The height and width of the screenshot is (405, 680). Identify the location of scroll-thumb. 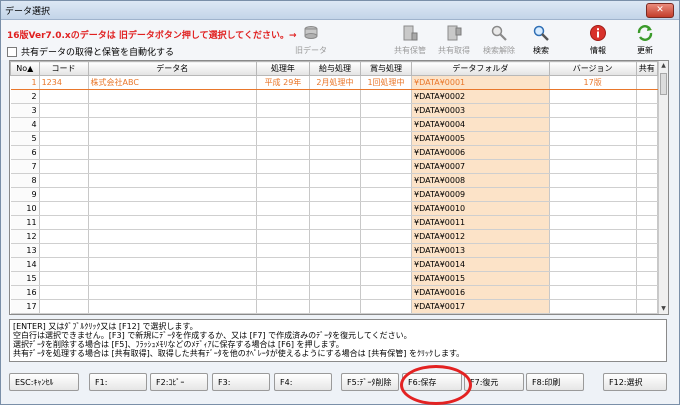
(663, 84).